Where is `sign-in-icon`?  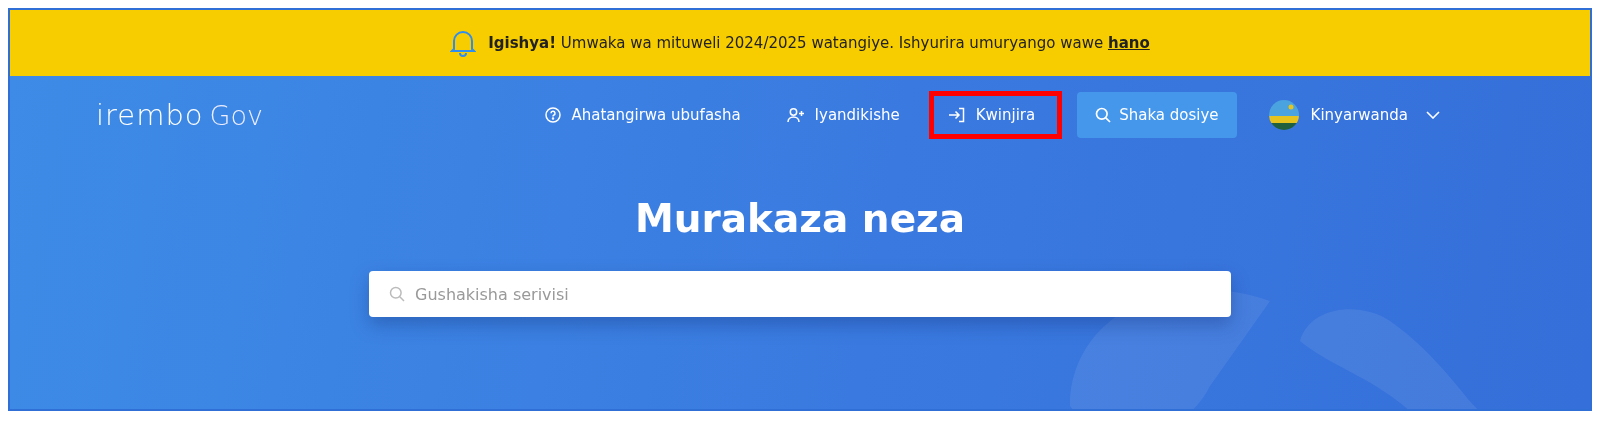 sign-in-icon is located at coordinates (956, 115).